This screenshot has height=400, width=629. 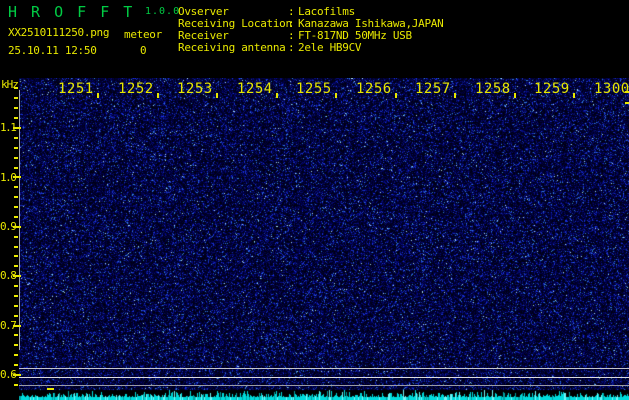 I want to click on time-label: 1251, so click(x=76, y=89).